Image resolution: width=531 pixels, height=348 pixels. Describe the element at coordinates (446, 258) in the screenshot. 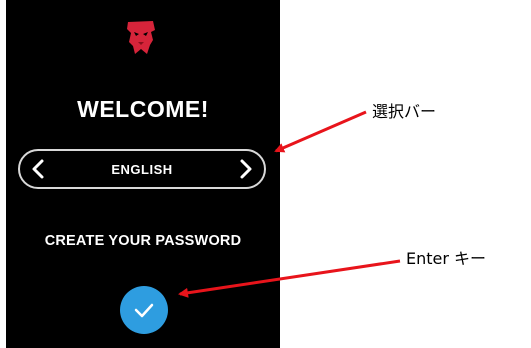

I see `enter-key-callout-label: Enter キー` at that location.